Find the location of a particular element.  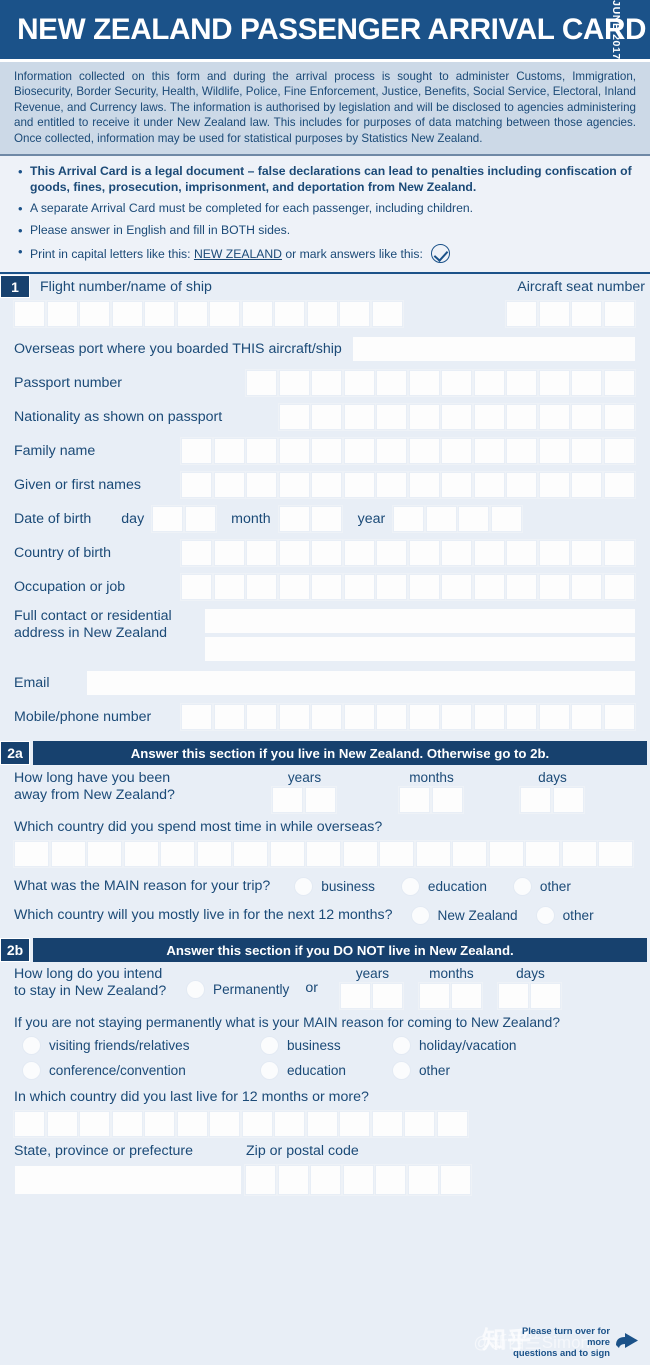

dob-month-input is located at coordinates (310, 519).